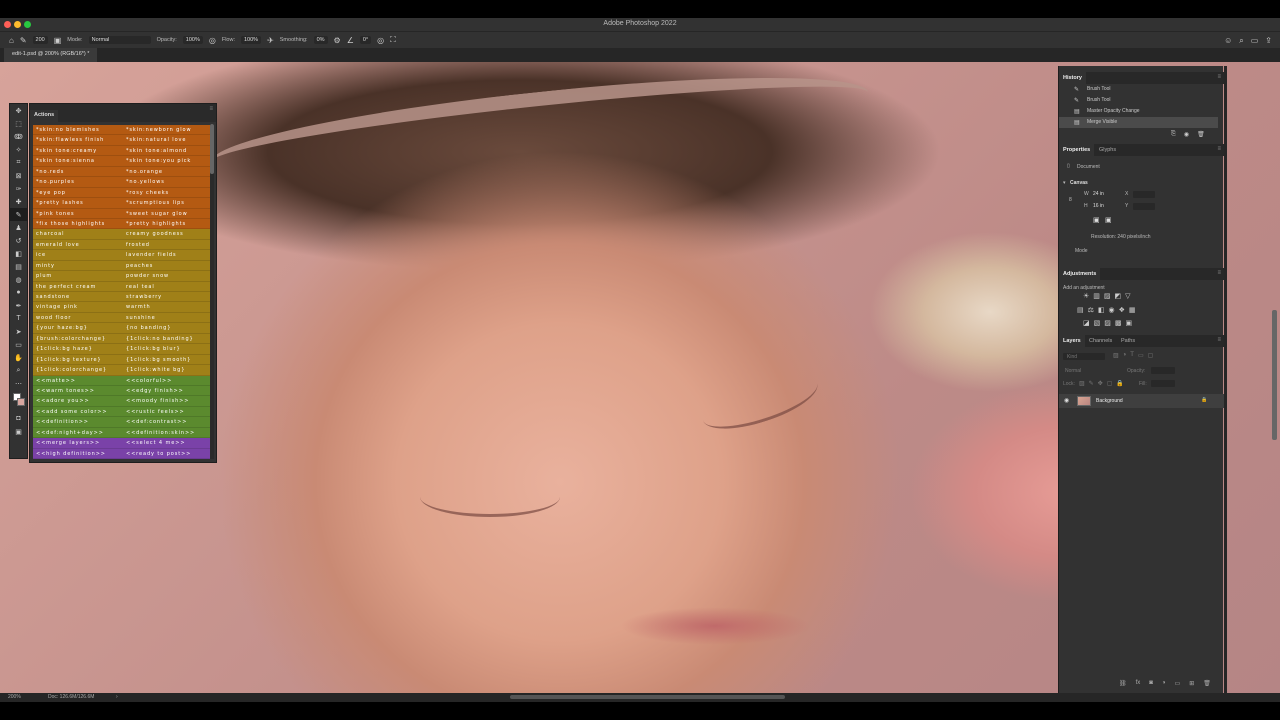  I want to click on flow-field: 100%, so click(251, 40).